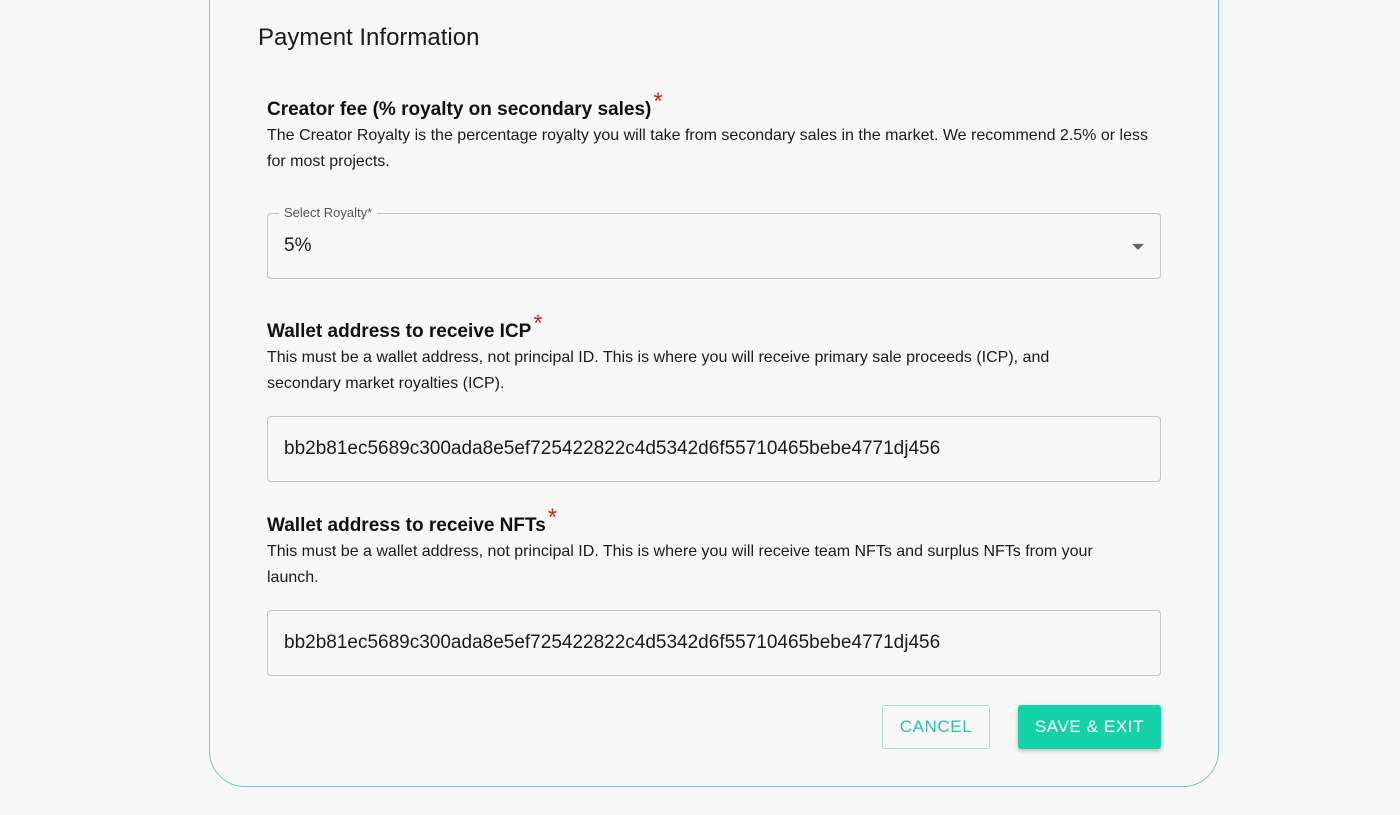  What do you see at coordinates (1138, 246) in the screenshot?
I see `chevron-down-icon` at bounding box center [1138, 246].